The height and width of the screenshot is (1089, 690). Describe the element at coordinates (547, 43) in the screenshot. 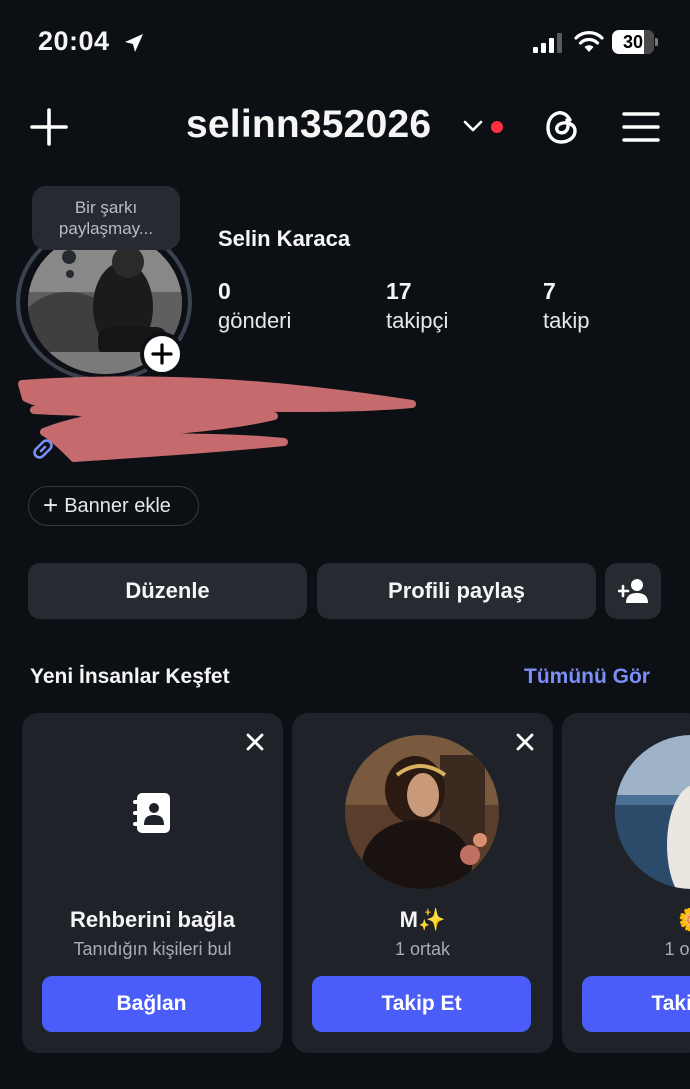

I see `cellular-signal-icon` at that location.